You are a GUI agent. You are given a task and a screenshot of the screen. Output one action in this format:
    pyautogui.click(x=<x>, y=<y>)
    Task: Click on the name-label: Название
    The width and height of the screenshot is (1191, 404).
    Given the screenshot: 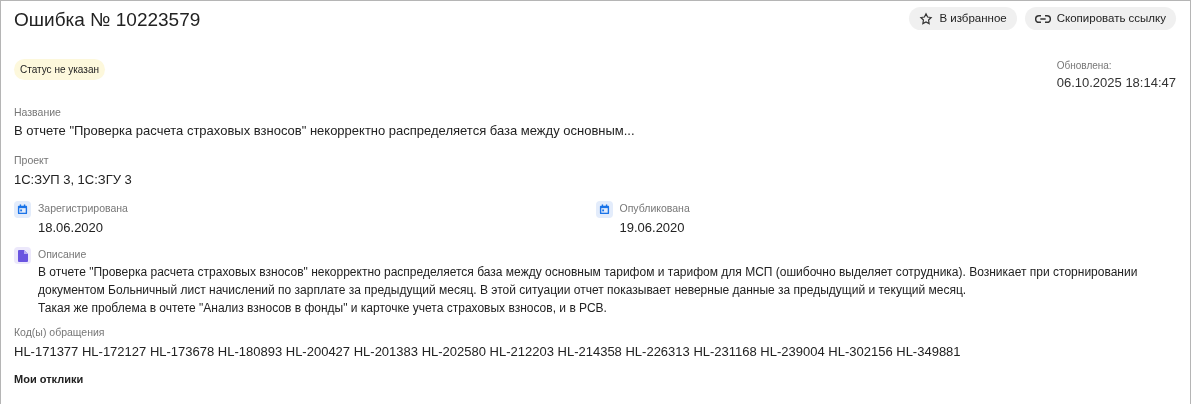 What is the action you would take?
    pyautogui.click(x=38, y=112)
    